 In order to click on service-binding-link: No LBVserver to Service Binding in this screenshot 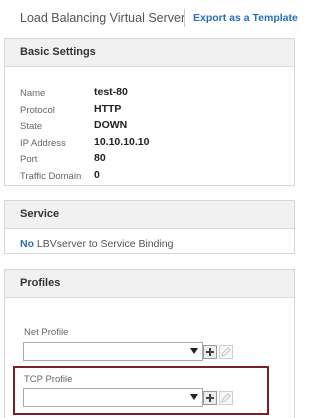, I will do `click(97, 244)`.